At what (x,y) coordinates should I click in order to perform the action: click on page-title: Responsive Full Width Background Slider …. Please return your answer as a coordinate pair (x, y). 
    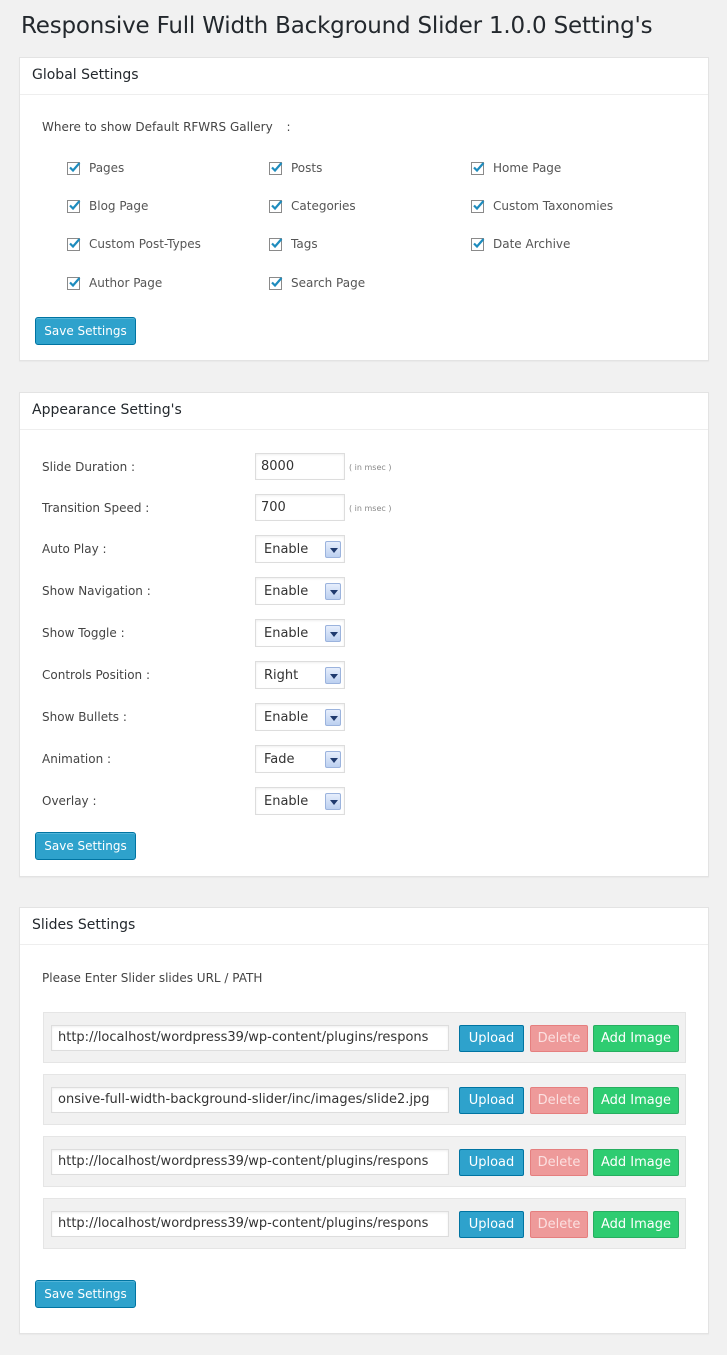
    Looking at the image, I should click on (337, 26).